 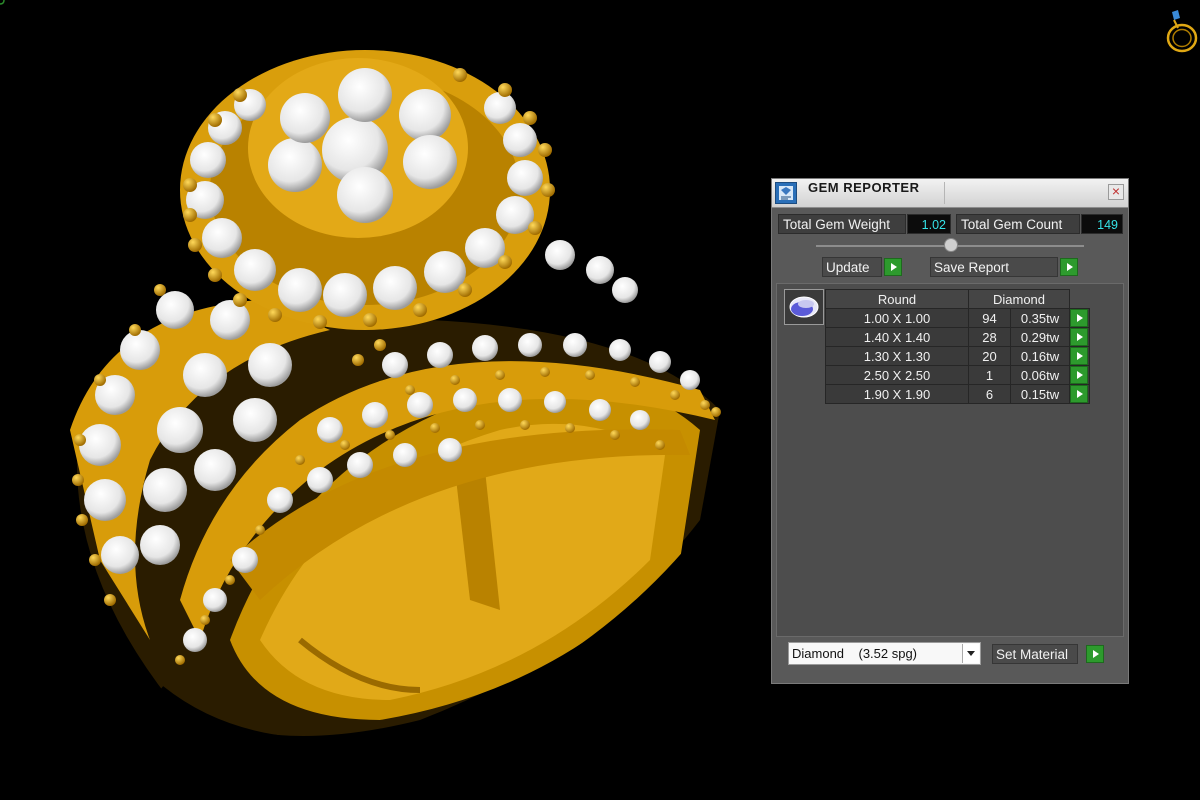 I want to click on material-dropdown: Diamond (3.52 spg), so click(x=884, y=653).